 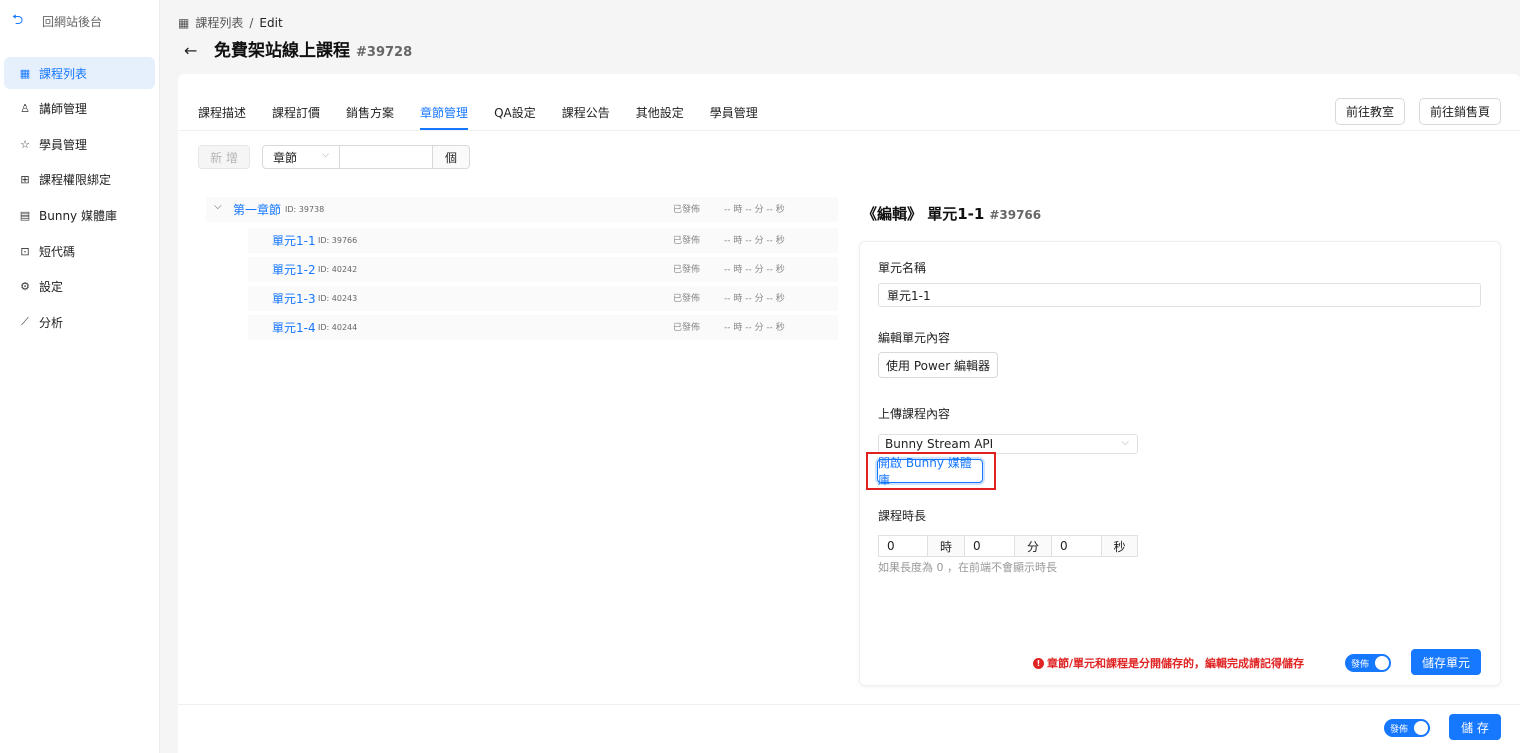 I want to click on sidebar-item: ♙ 講師管理, so click(x=79, y=108).